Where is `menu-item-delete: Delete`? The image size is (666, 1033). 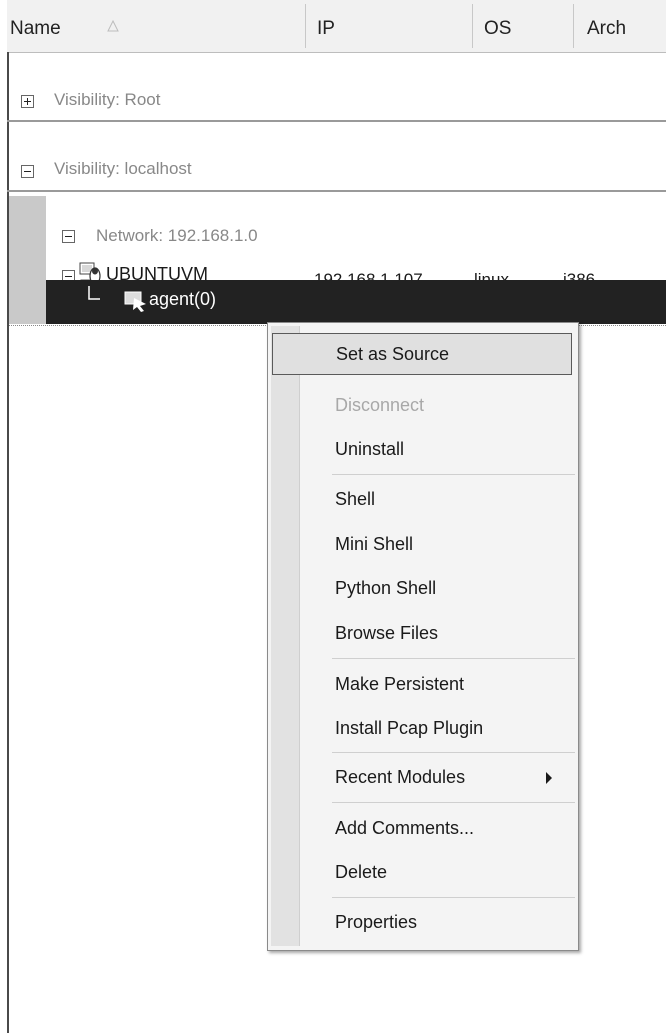
menu-item-delete: Delete is located at coordinates (422, 872).